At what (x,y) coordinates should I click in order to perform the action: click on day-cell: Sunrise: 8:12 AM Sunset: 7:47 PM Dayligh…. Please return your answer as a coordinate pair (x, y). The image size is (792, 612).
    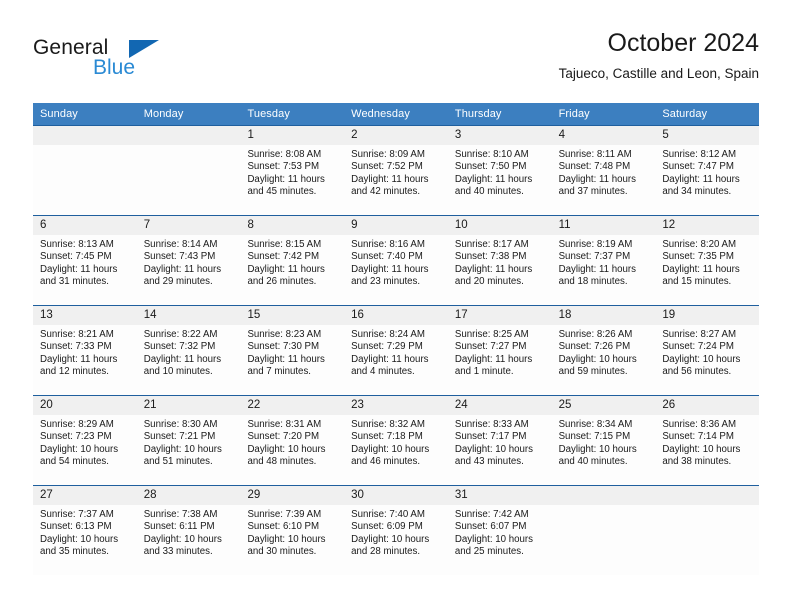
    Looking at the image, I should click on (707, 180).